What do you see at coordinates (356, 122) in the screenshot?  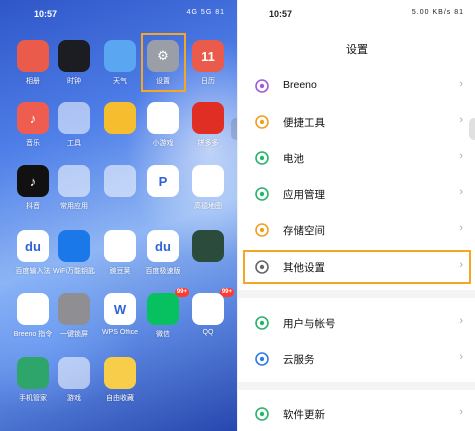 I see `settings-item-tools: 便捷工具 ›` at bounding box center [356, 122].